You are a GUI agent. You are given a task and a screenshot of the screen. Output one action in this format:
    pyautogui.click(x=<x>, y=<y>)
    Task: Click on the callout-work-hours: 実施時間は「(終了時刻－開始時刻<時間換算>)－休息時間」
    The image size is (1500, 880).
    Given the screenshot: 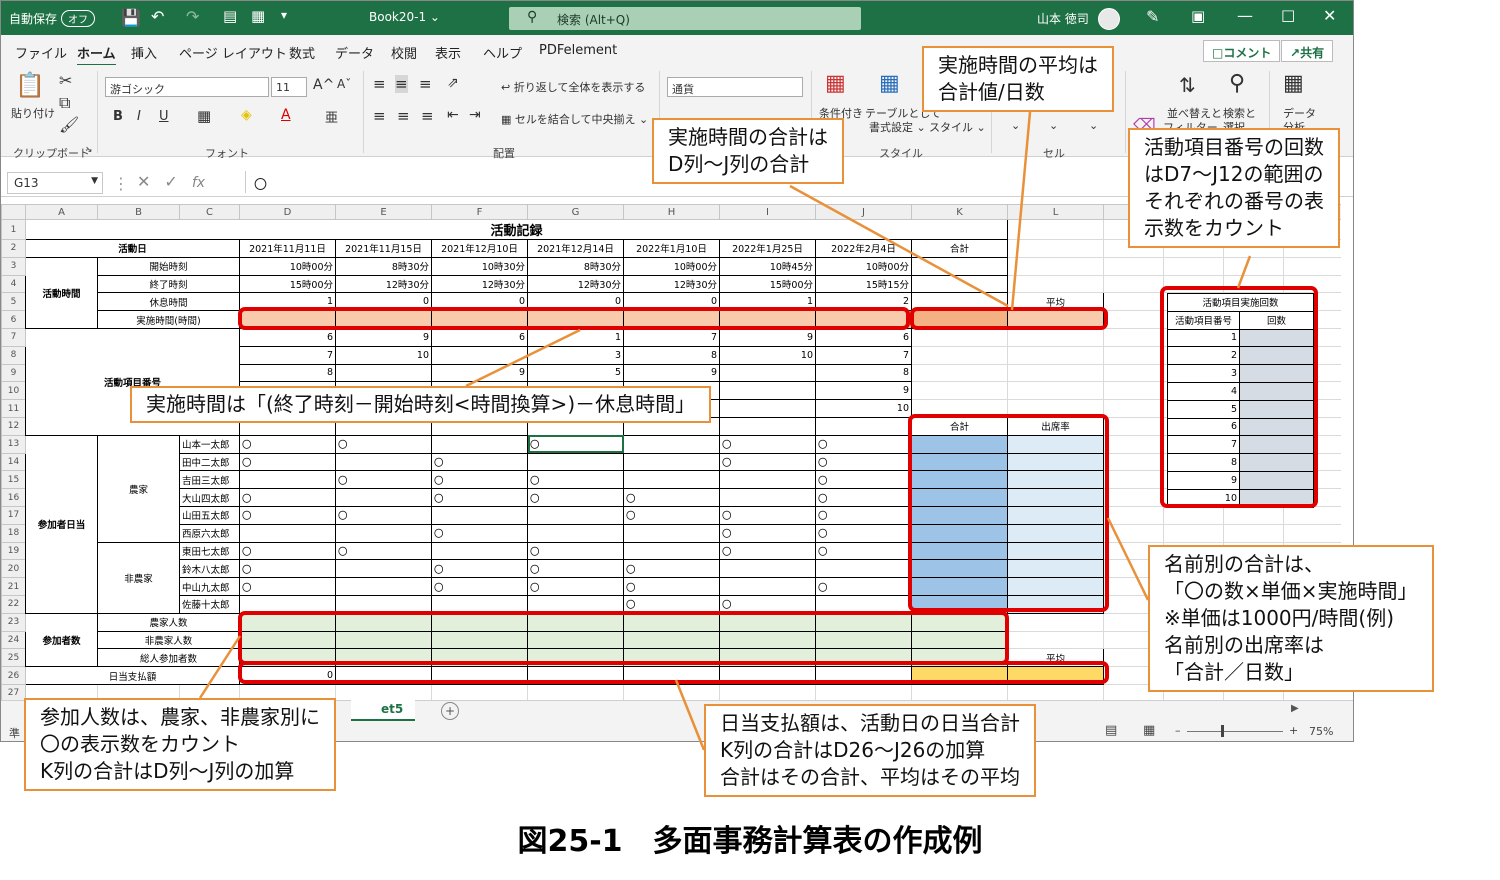 What is the action you would take?
    pyautogui.click(x=421, y=404)
    